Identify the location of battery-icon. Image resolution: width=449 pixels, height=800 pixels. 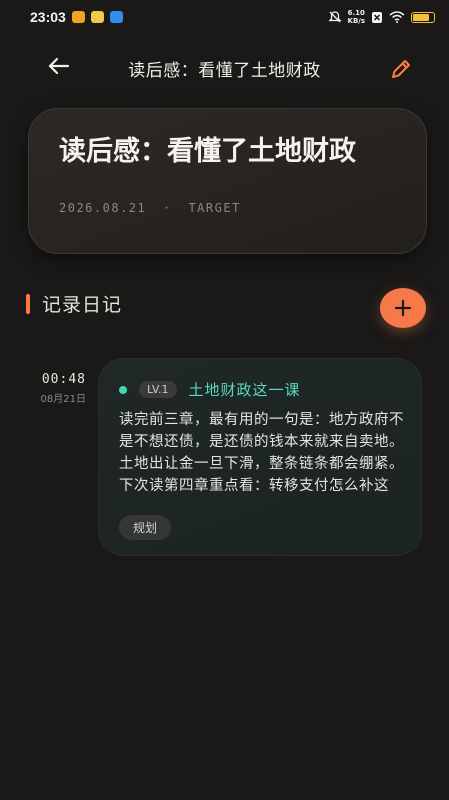
(423, 17).